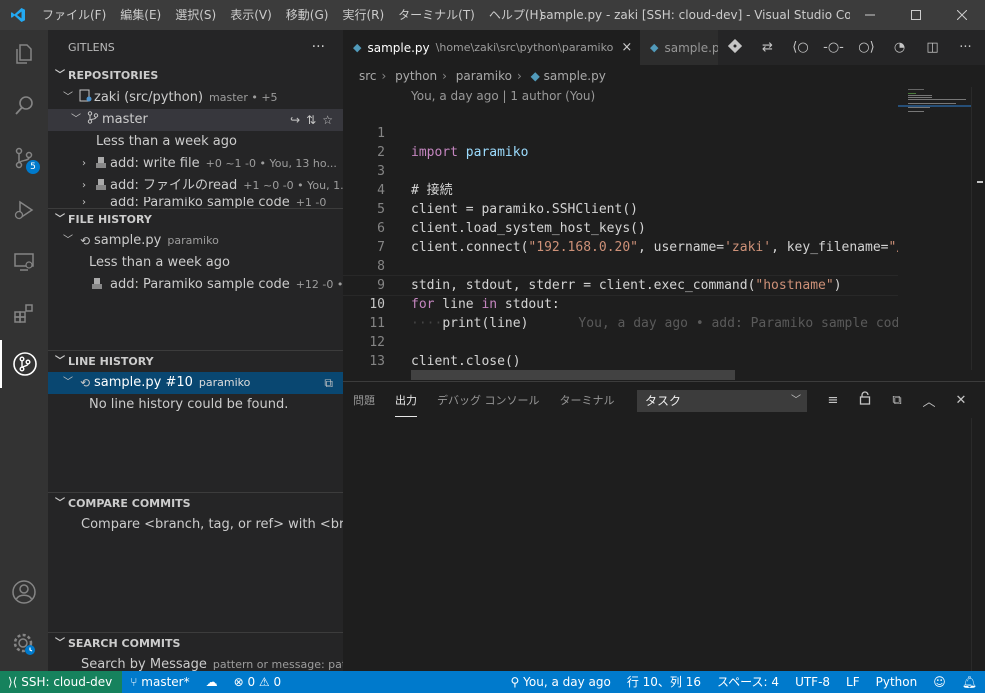  What do you see at coordinates (368, 76) in the screenshot?
I see `breadcrumb-item: src` at bounding box center [368, 76].